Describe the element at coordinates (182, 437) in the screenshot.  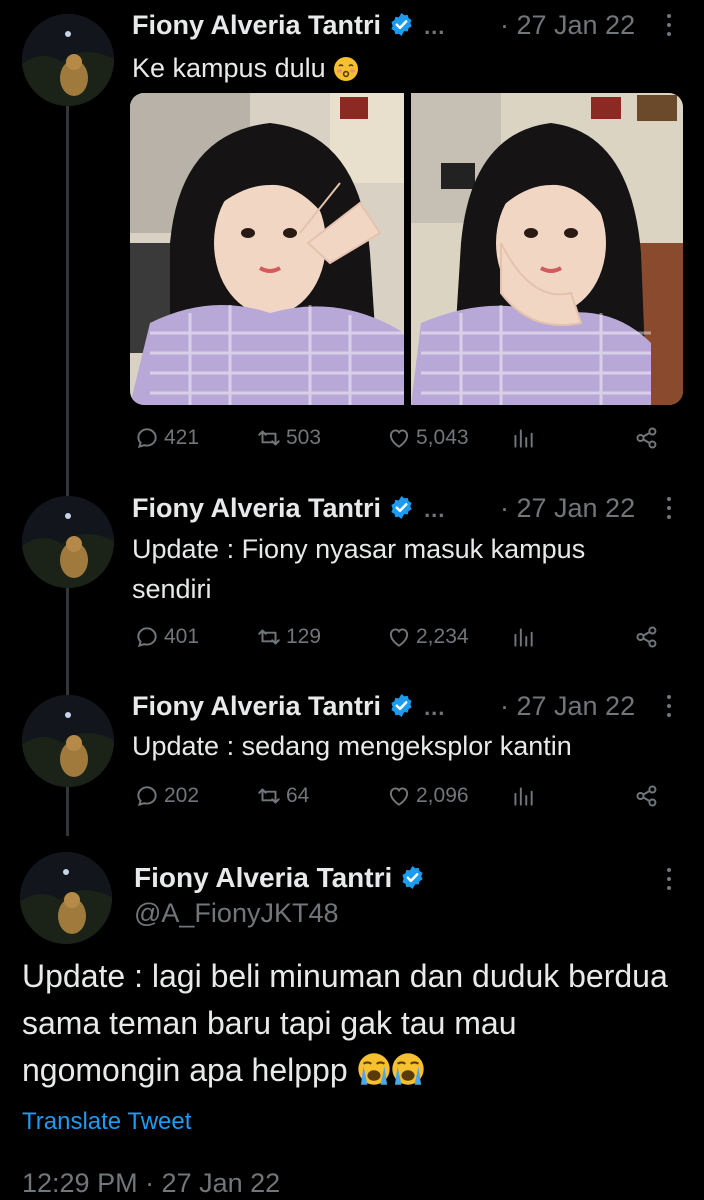
I see `reply-count: 421` at that location.